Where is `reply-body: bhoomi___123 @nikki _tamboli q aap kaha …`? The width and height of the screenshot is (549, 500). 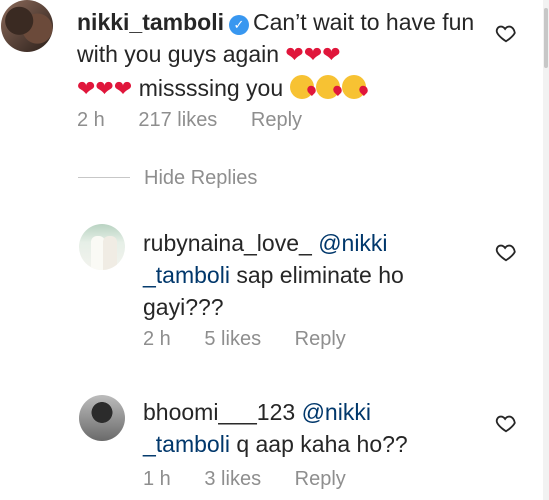 reply-body: bhoomi___123 @nikki _tamboli q aap kaha … is located at coordinates (313, 428).